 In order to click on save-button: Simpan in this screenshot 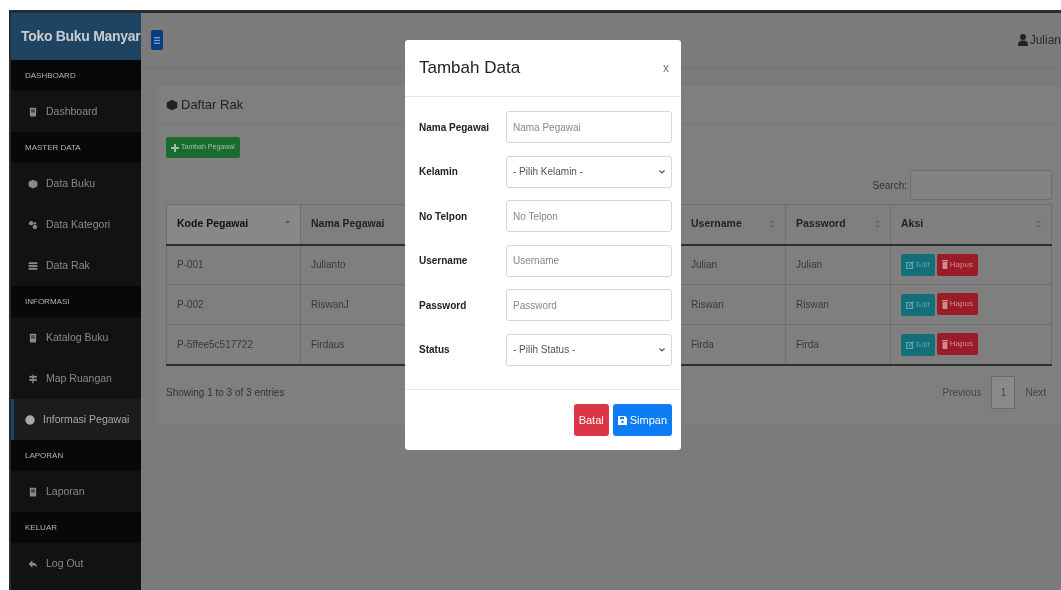, I will do `click(642, 420)`.